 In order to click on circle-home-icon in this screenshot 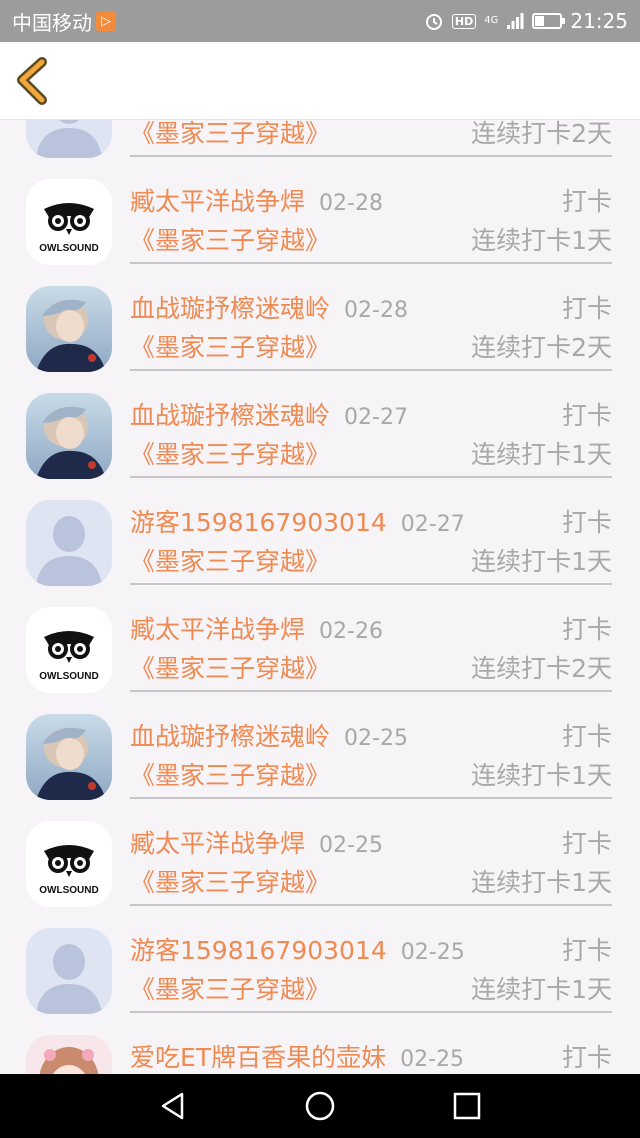, I will do `click(320, 1106)`.